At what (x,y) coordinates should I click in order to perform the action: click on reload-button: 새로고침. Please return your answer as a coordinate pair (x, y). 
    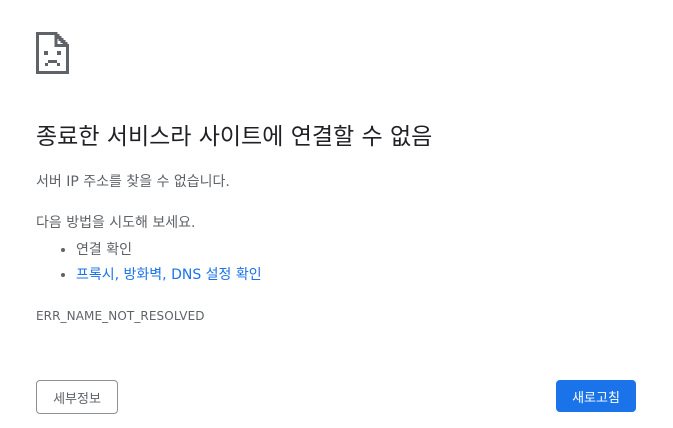
    Looking at the image, I should click on (596, 396).